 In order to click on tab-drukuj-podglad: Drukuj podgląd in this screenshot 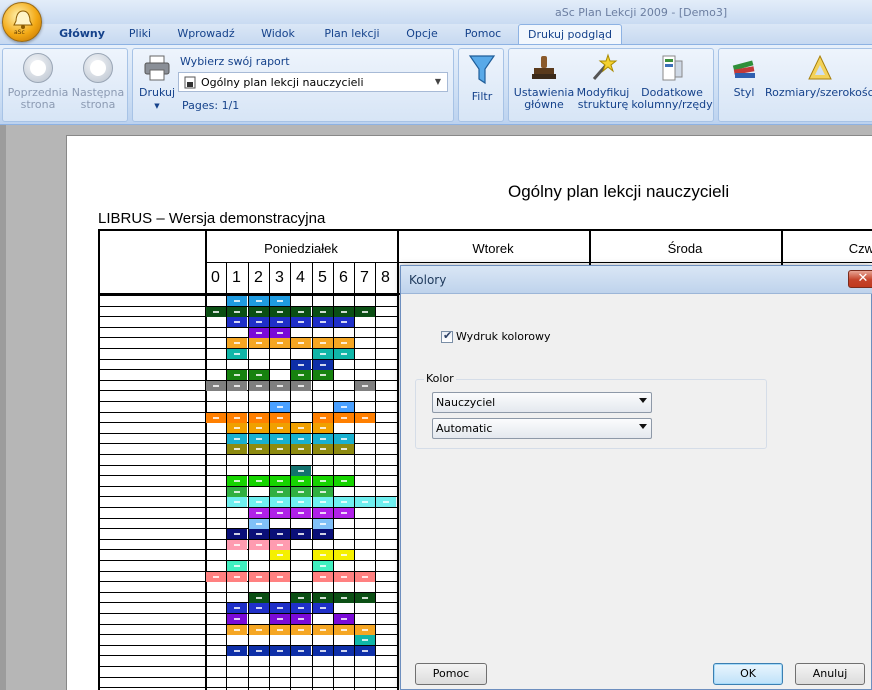, I will do `click(570, 34)`.